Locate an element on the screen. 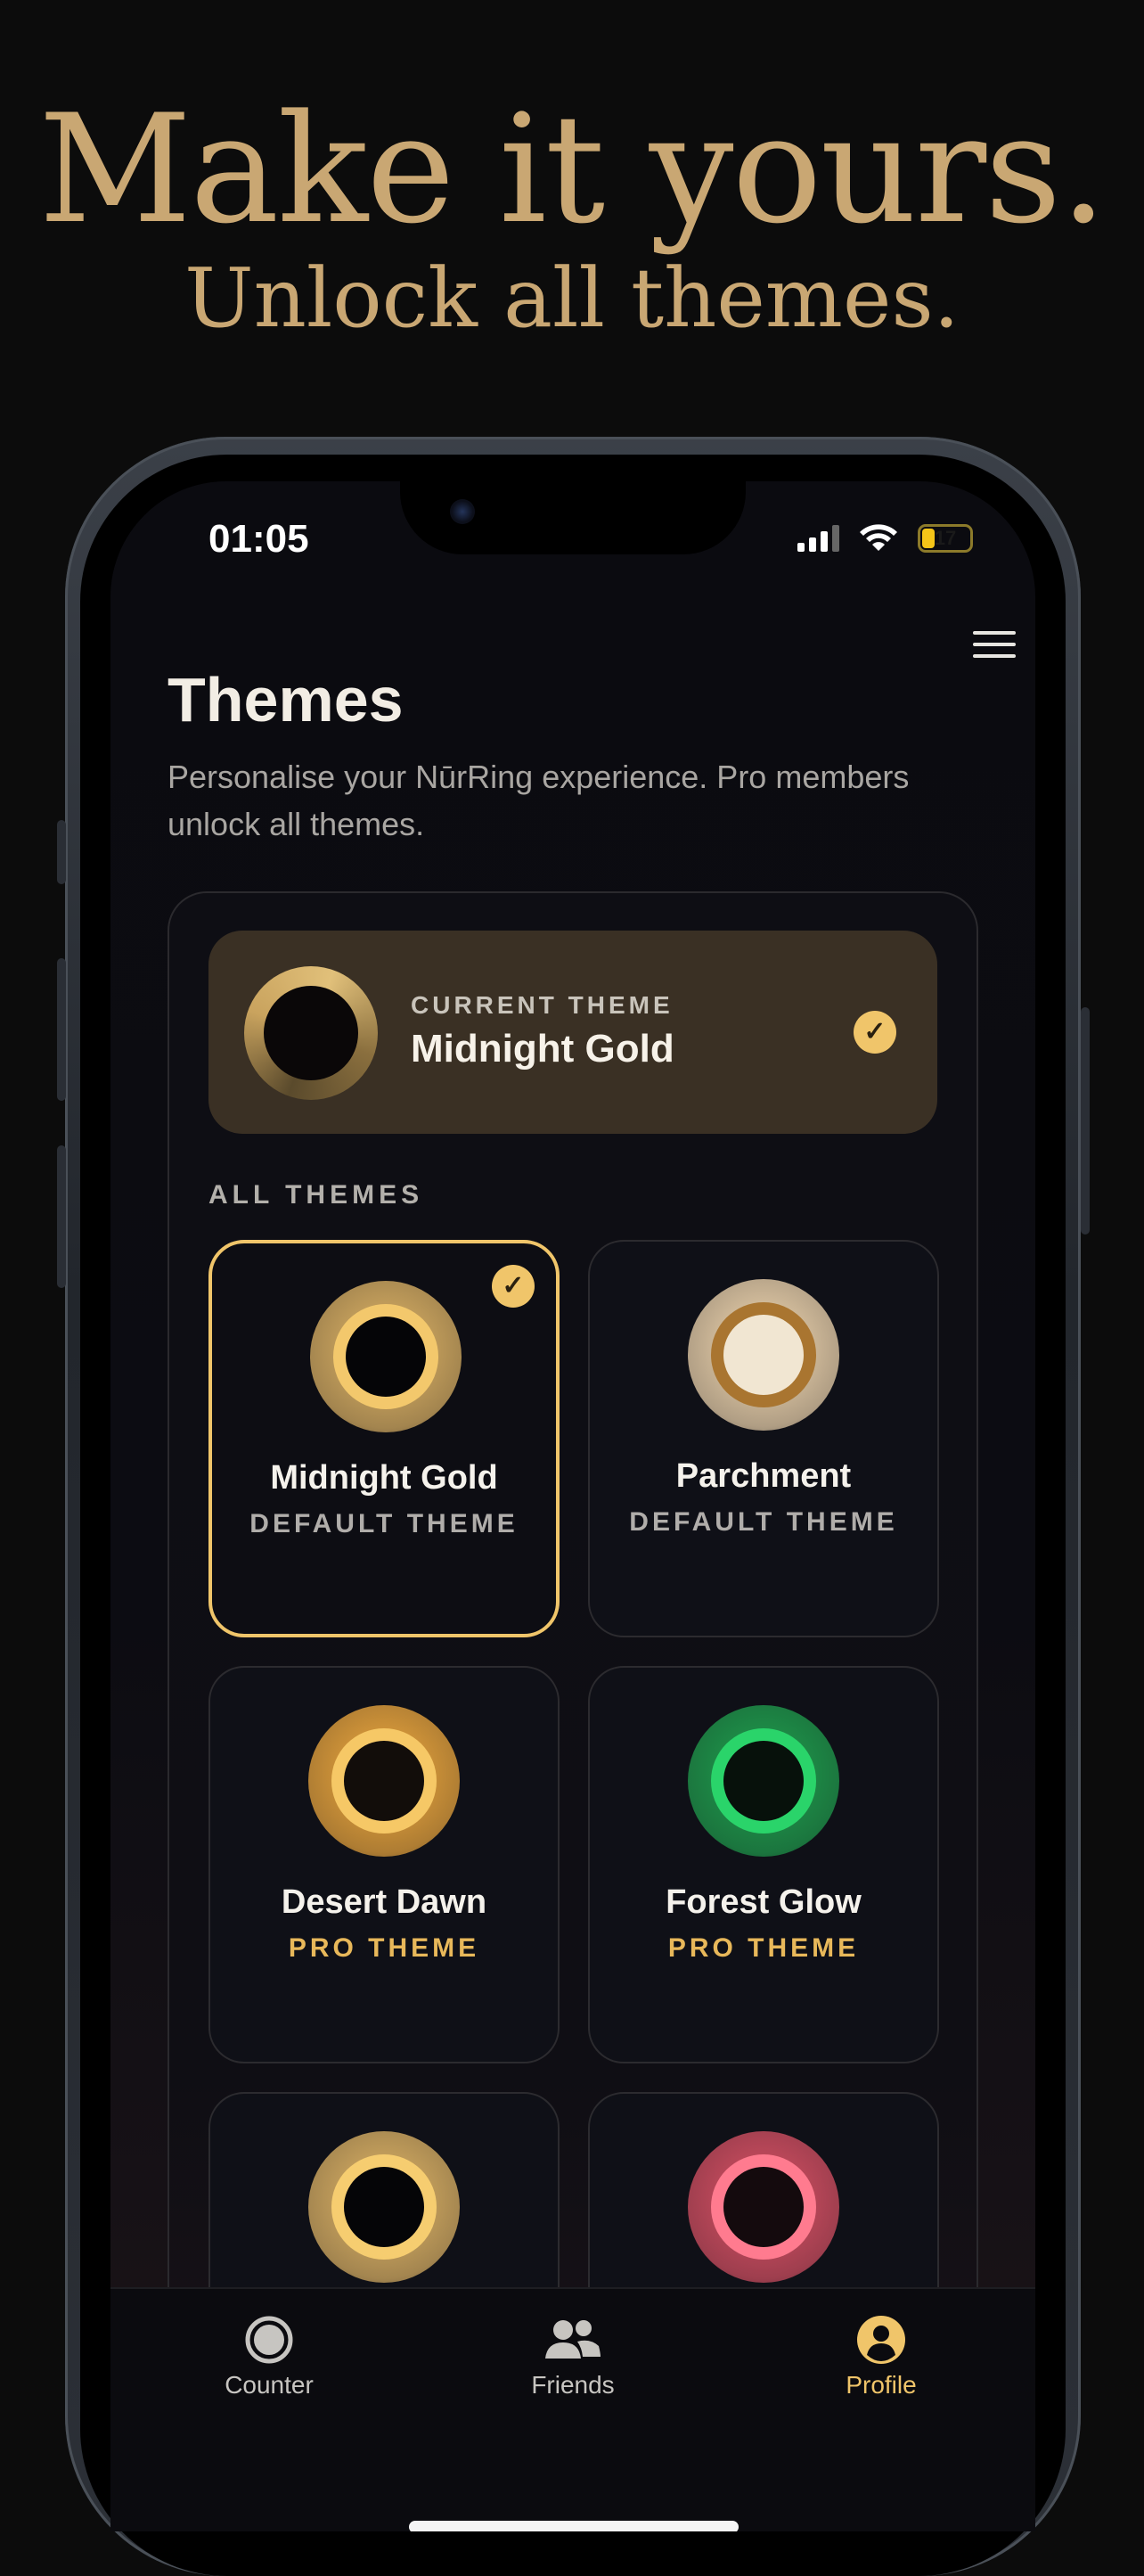 Image resolution: width=1144 pixels, height=2576 pixels. tab-counter-label: Counter is located at coordinates (269, 2385).